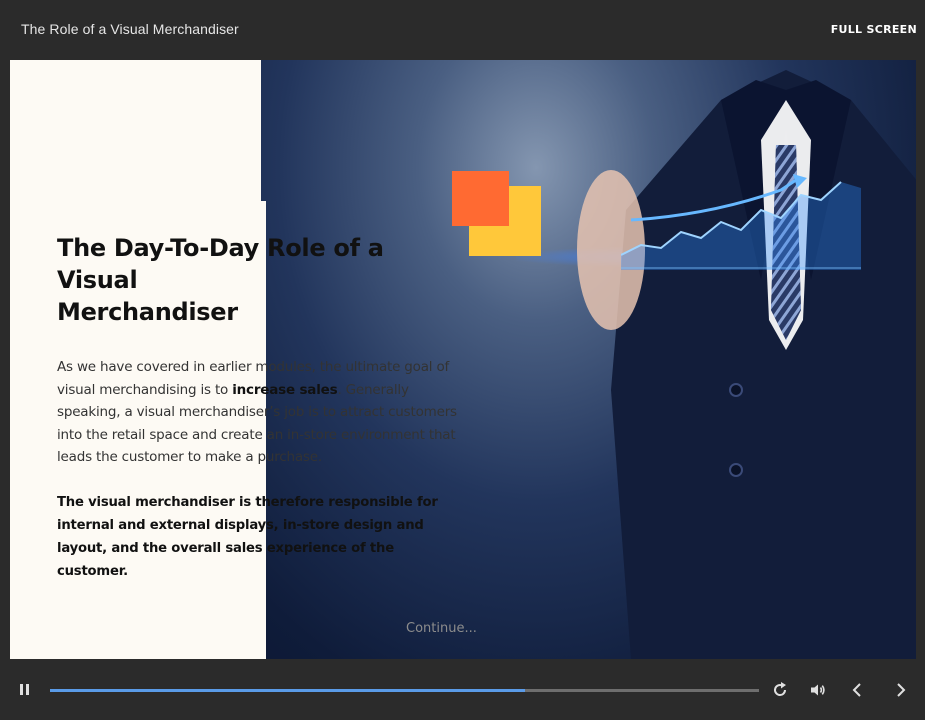 This screenshot has height=720, width=925. Describe the element at coordinates (25, 690) in the screenshot. I see `pause-button` at that location.